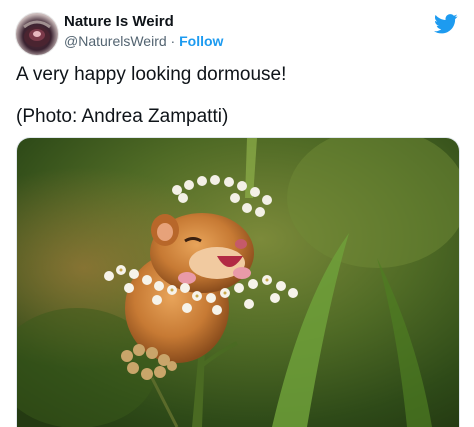  What do you see at coordinates (446, 24) in the screenshot?
I see `twitter-bird-icon` at bounding box center [446, 24].